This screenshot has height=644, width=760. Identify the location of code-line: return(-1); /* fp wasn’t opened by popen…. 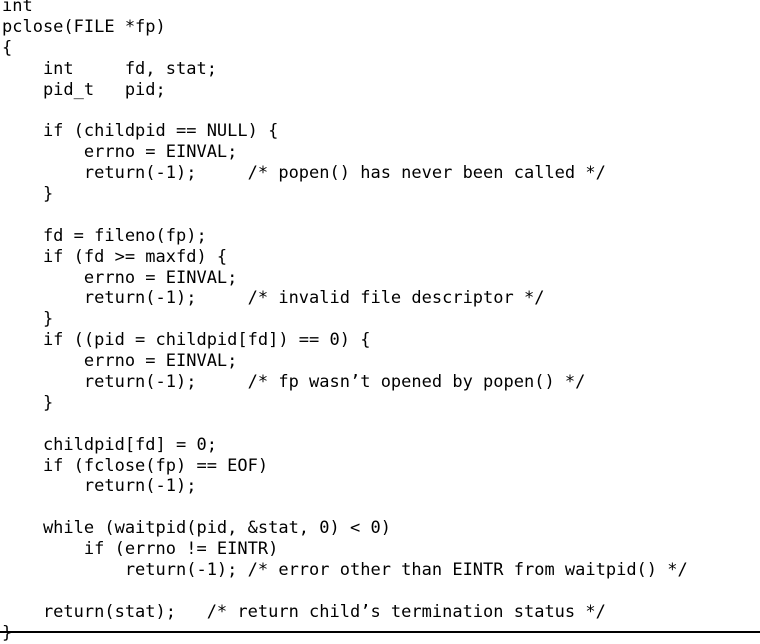
(294, 382).